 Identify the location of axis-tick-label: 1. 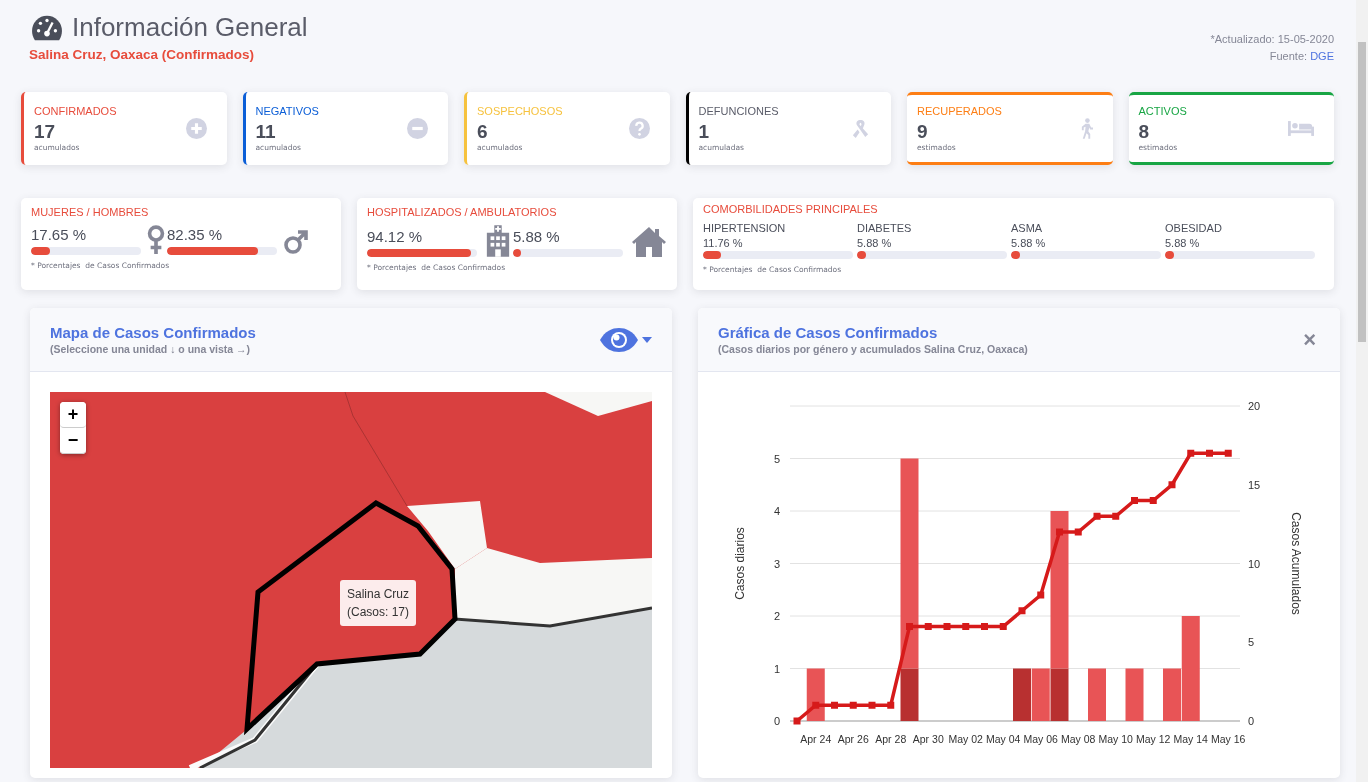
(776, 668).